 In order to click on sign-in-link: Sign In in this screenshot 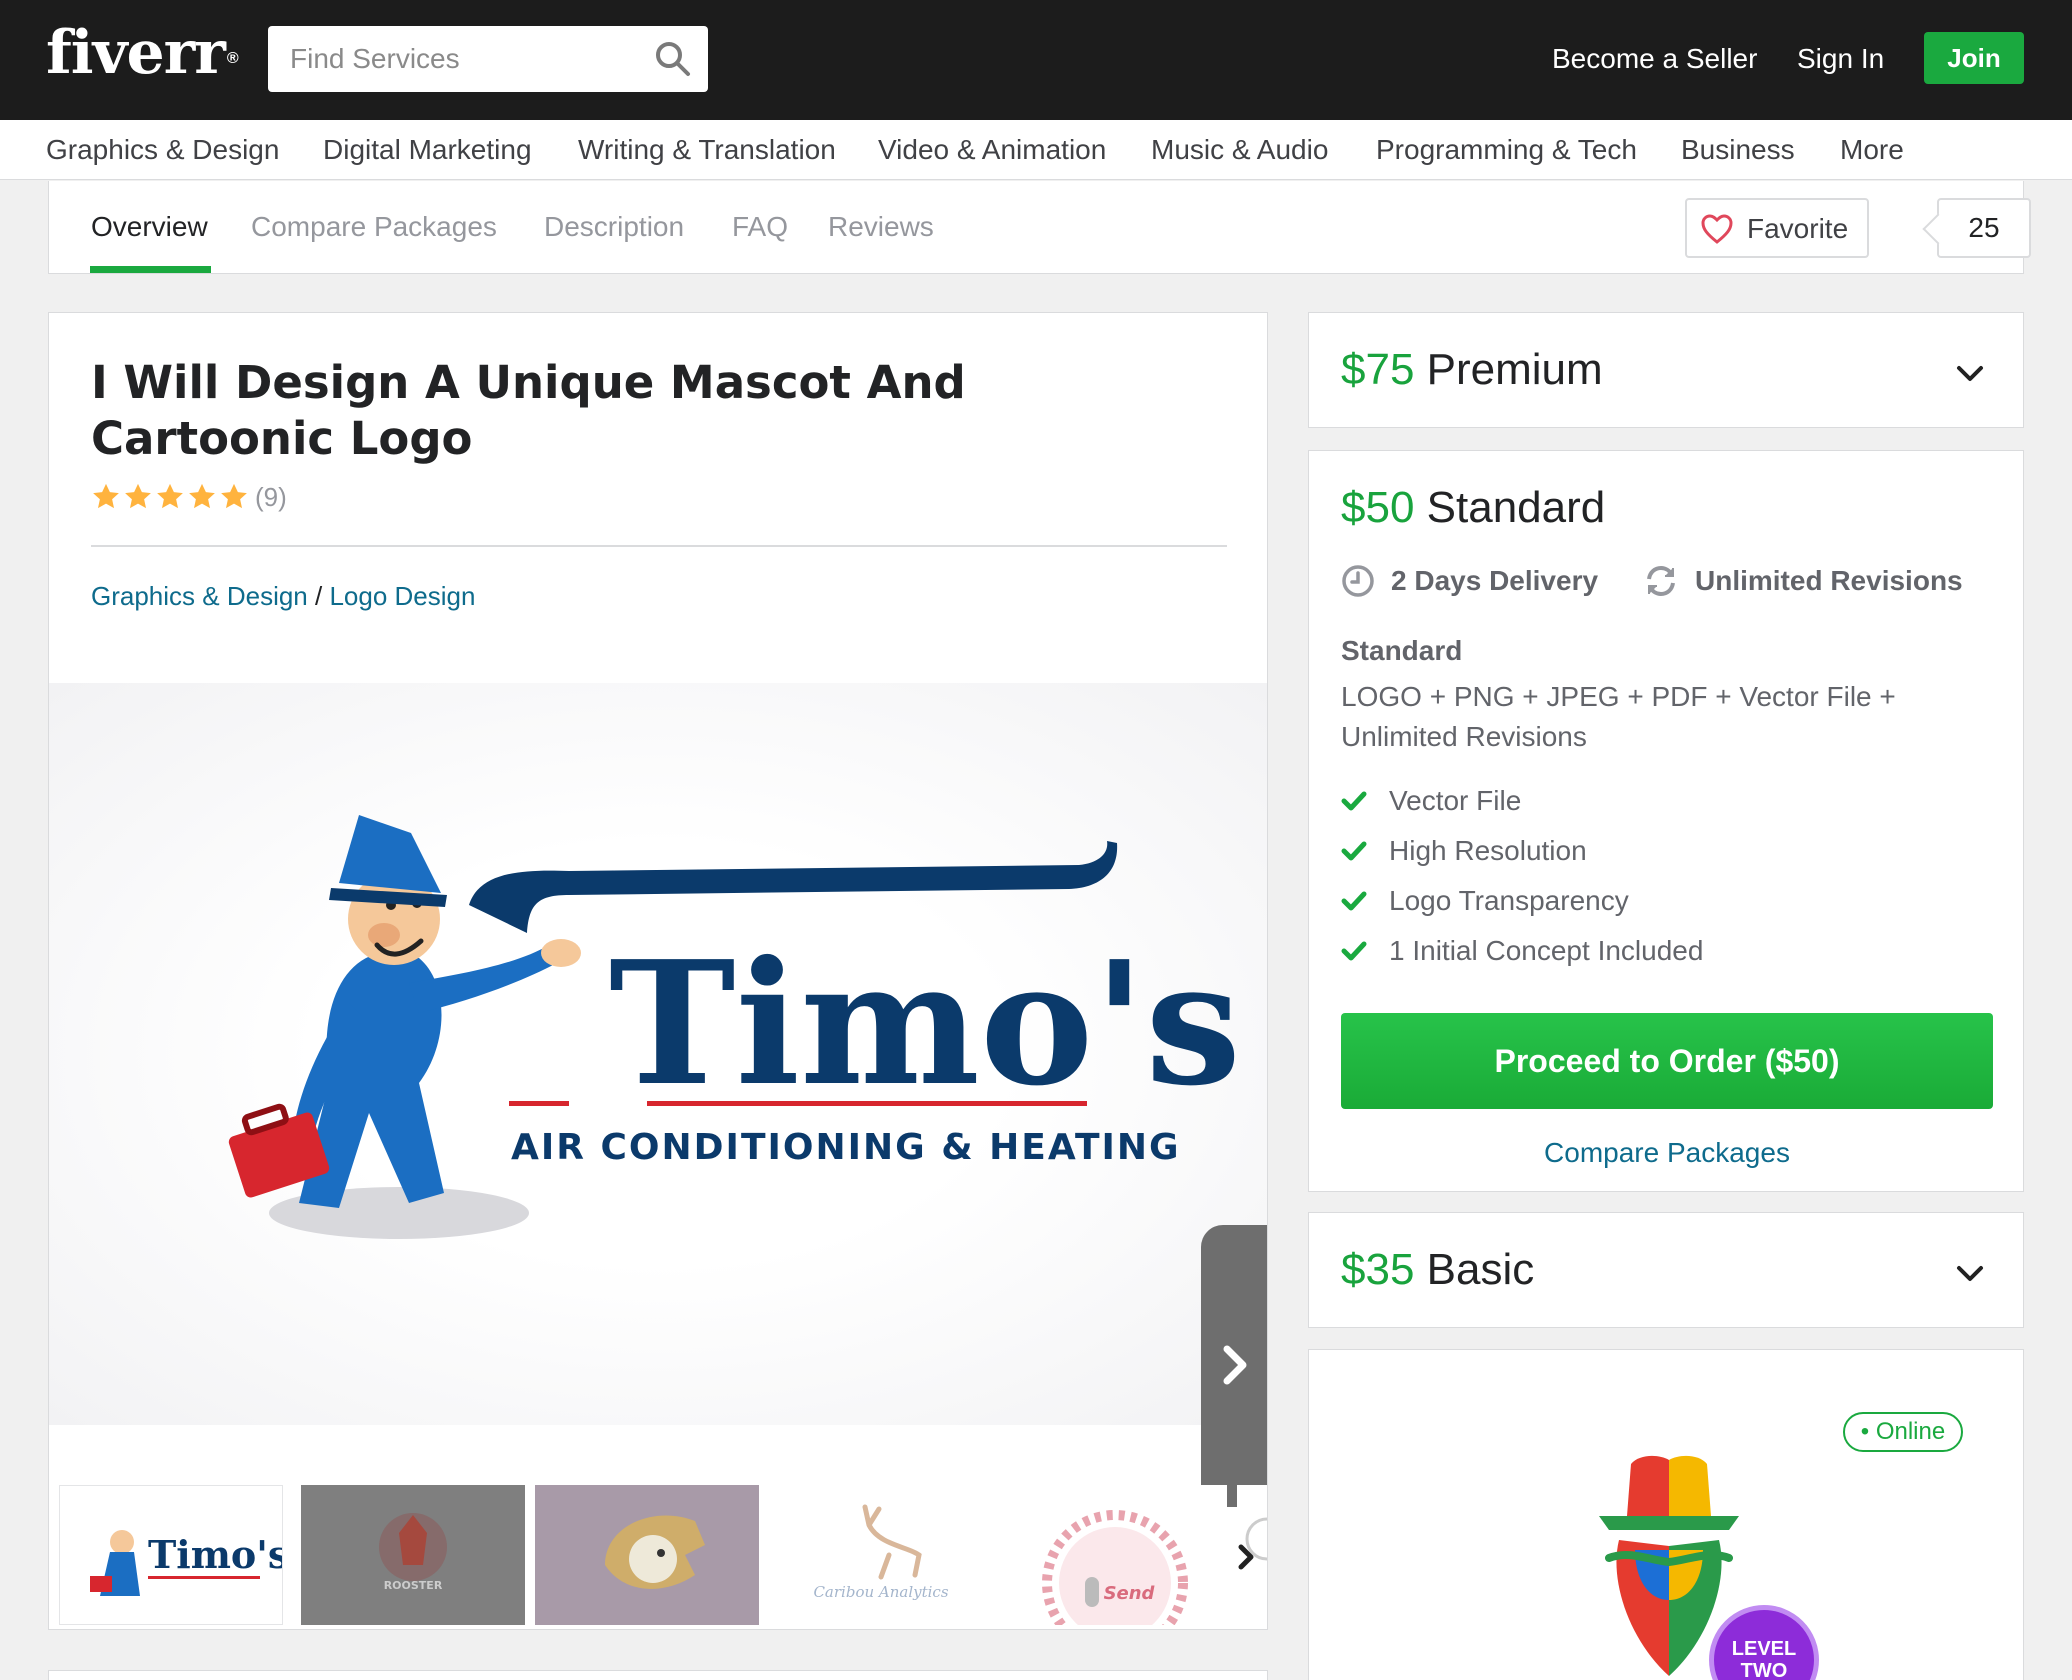, I will do `click(1840, 59)`.